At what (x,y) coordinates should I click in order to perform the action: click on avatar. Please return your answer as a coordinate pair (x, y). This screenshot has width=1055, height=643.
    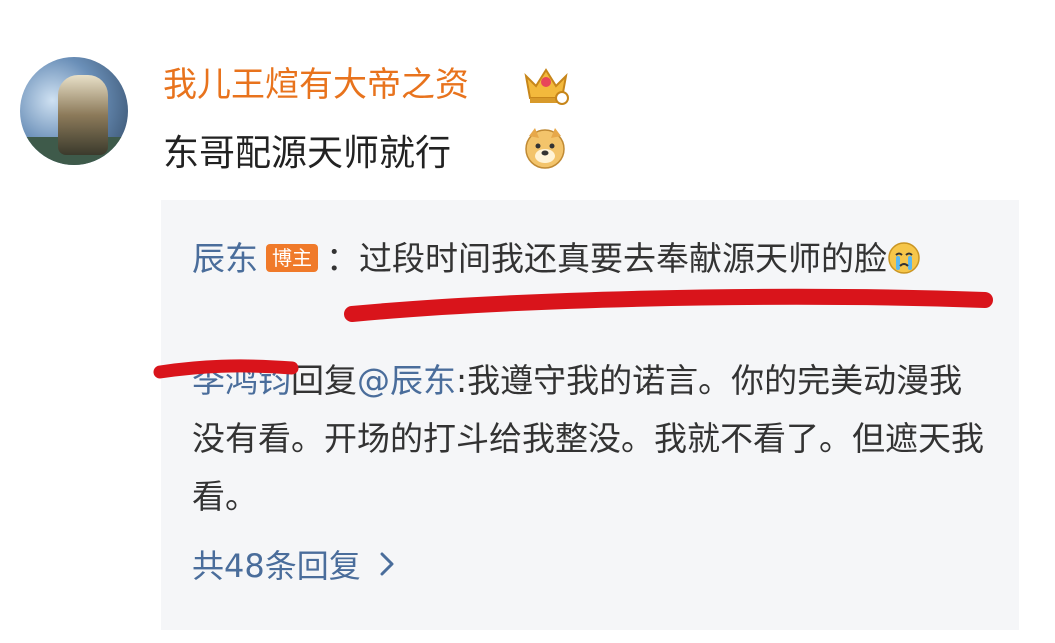
    Looking at the image, I should click on (74, 111).